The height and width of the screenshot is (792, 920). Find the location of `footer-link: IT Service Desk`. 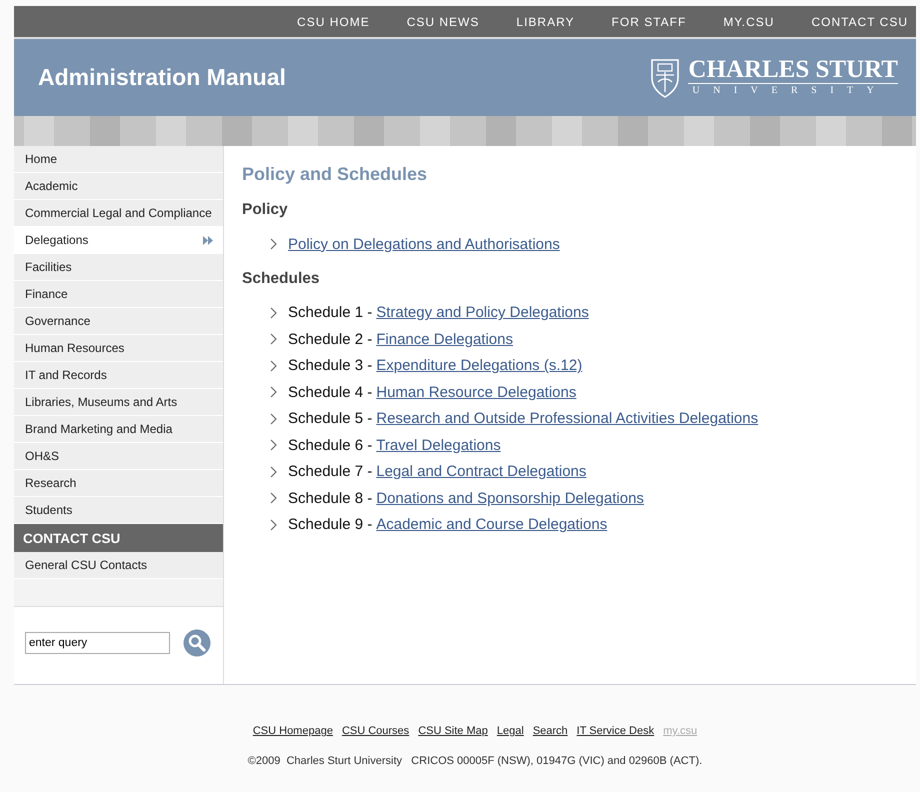

footer-link: IT Service Desk is located at coordinates (615, 731).